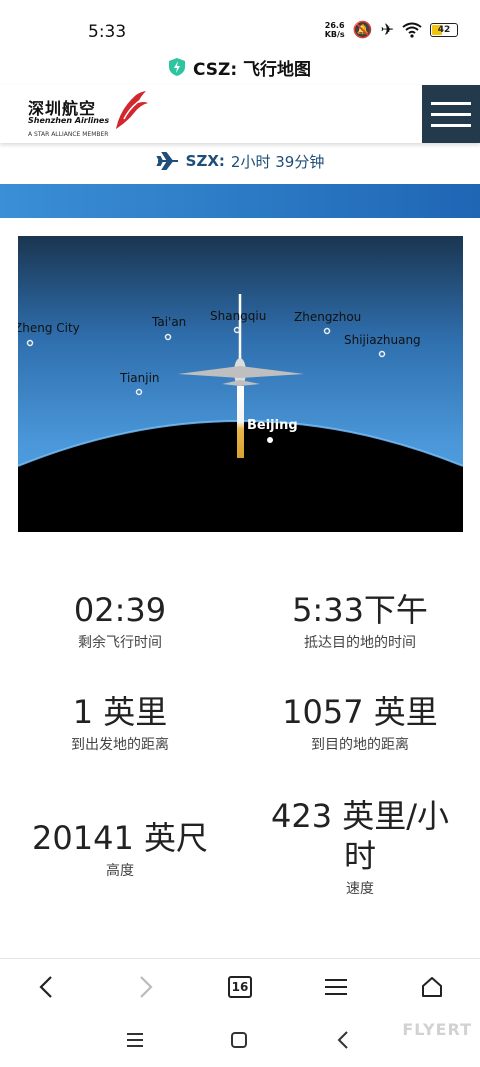 The image size is (480, 1067). Describe the element at coordinates (252, 69) in the screenshot. I see `page-title: CSZ: 飞行地图` at that location.